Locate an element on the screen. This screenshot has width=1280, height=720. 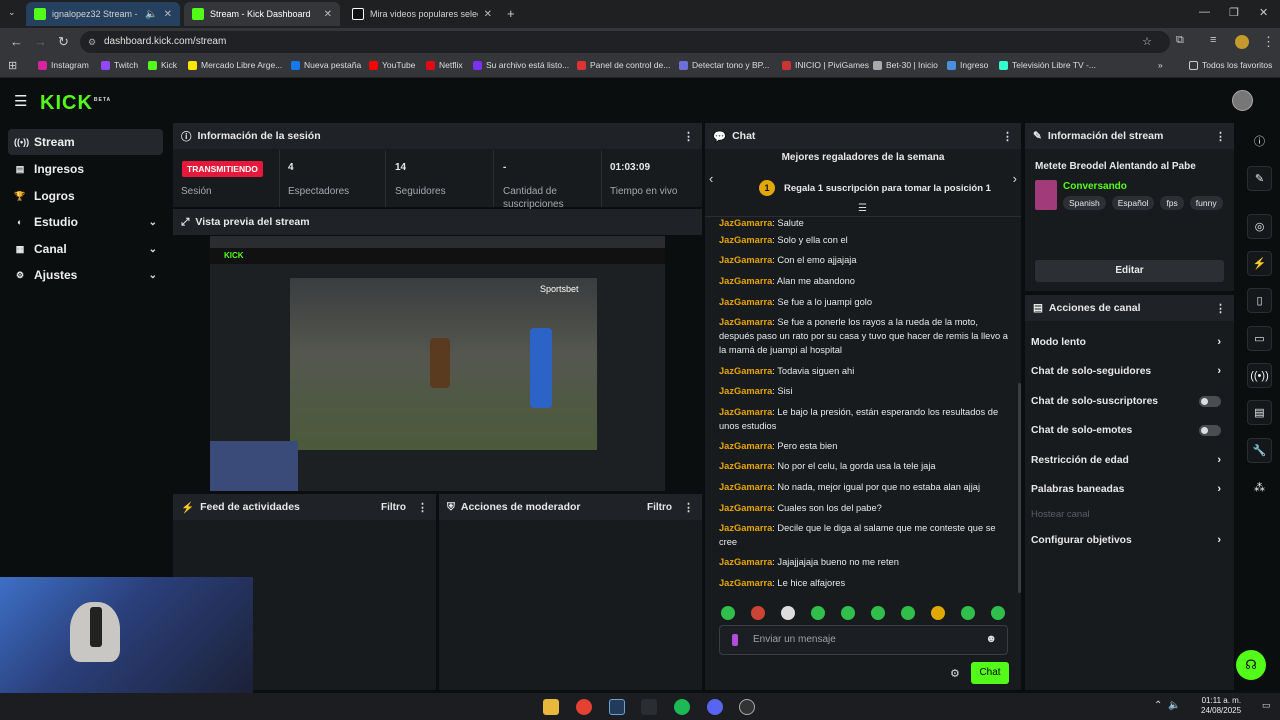
chat-message: JazGamarra: Con el emo ajjajaja is located at coordinates (867, 260).